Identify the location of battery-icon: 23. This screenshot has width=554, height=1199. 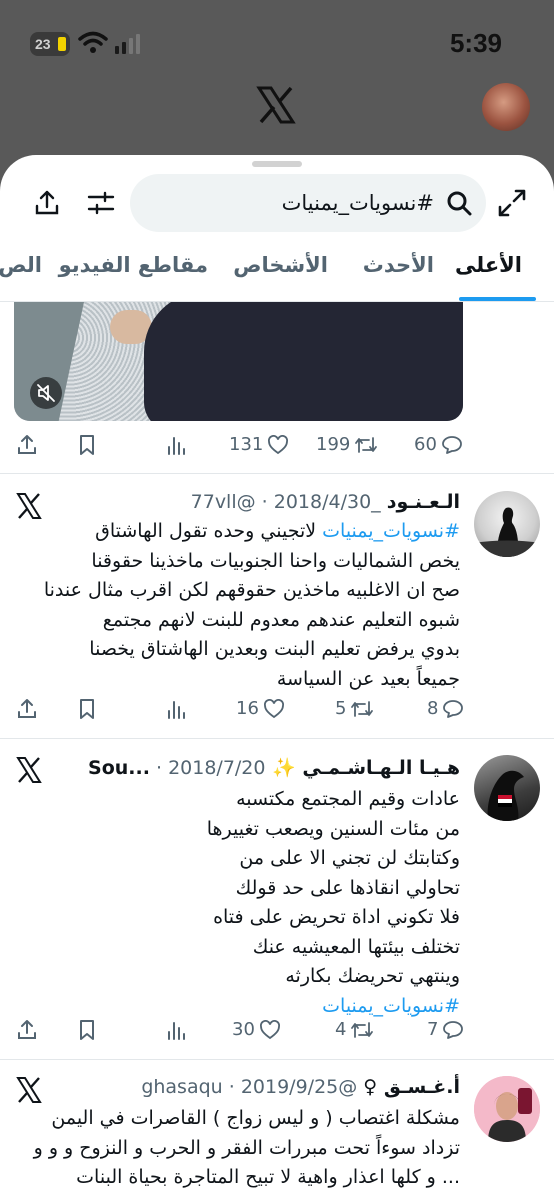
(50, 44).